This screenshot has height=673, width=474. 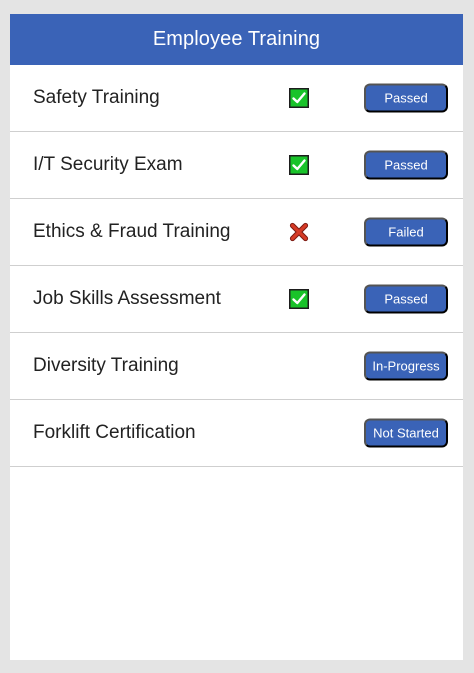 I want to click on status-badge-button: Failed, so click(x=406, y=232).